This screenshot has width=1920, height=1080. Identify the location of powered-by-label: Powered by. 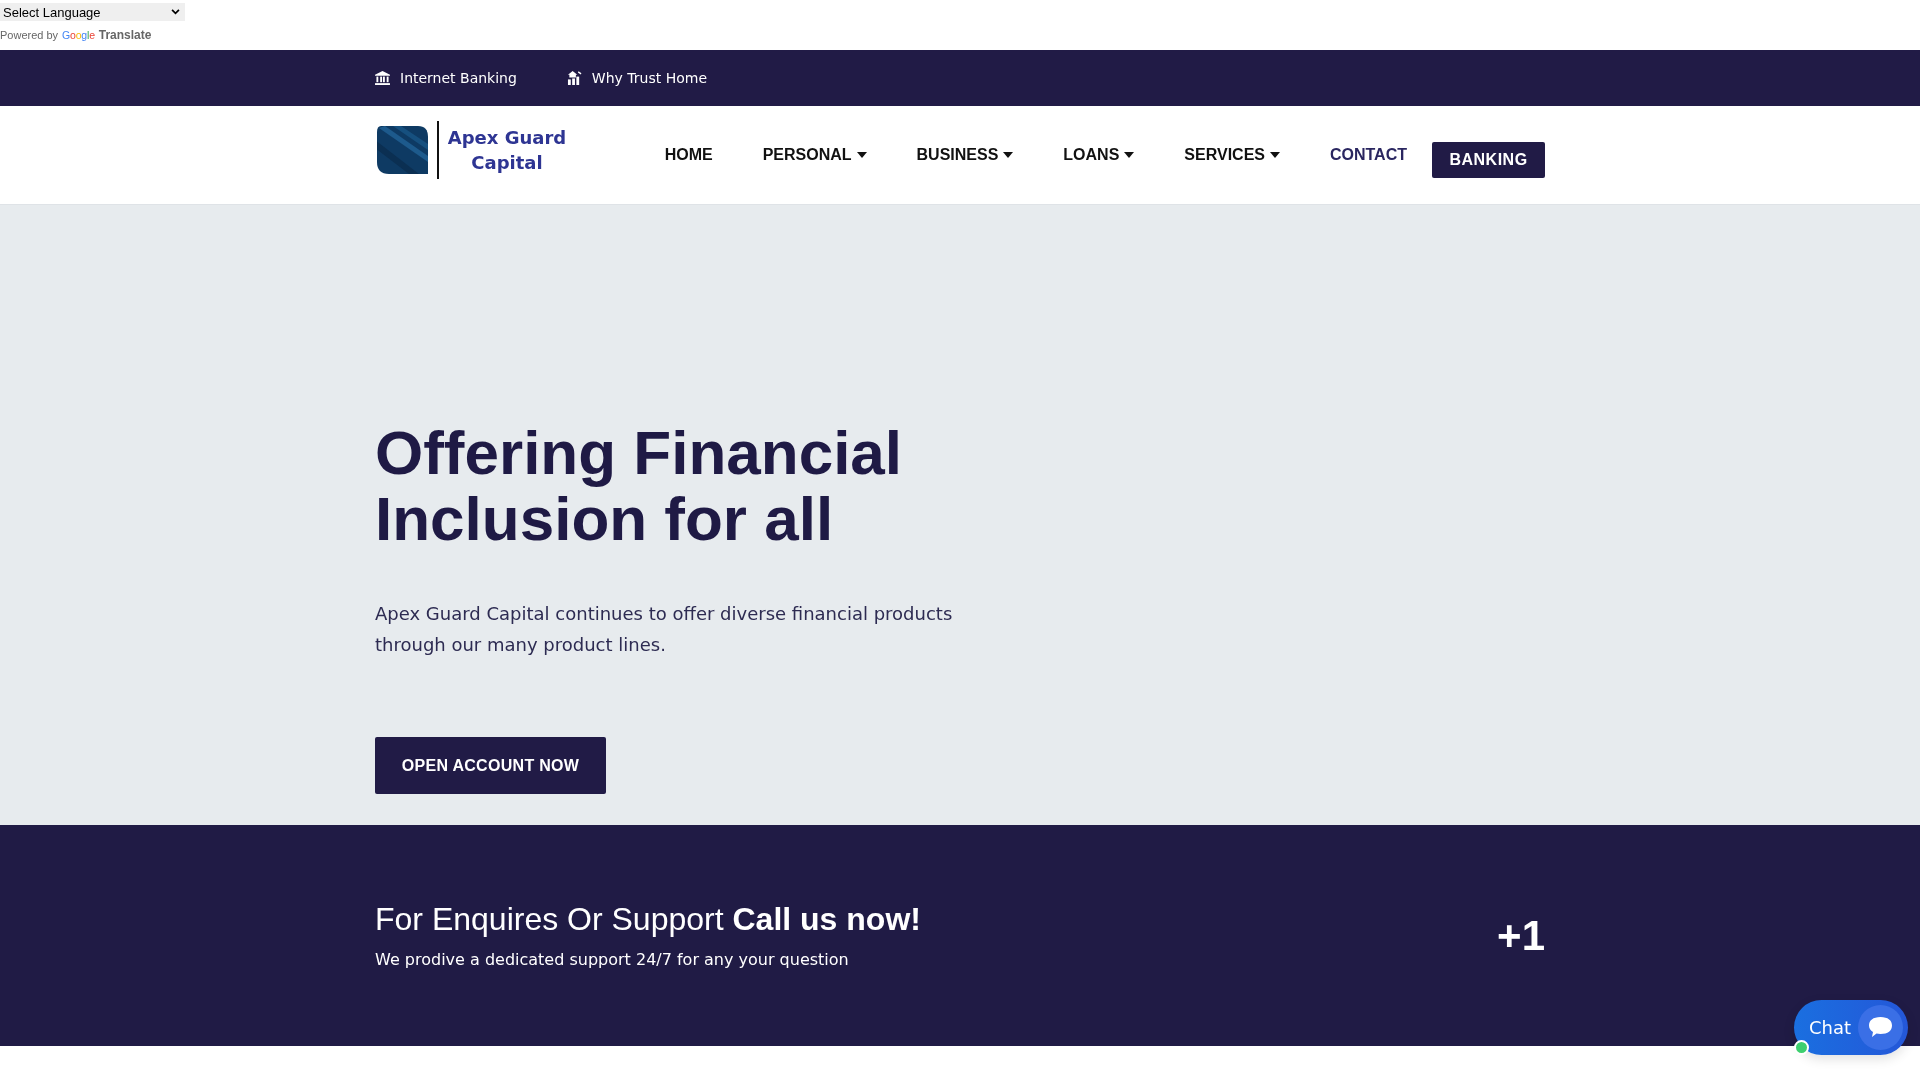
(29, 35).